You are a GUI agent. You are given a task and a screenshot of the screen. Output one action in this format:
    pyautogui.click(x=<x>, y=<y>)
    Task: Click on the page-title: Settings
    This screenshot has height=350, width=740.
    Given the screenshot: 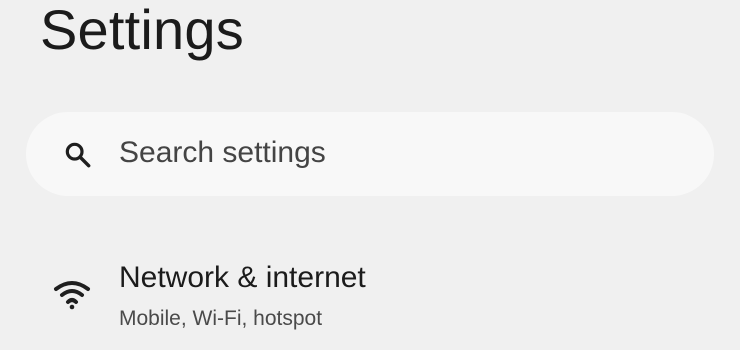 What is the action you would take?
    pyautogui.click(x=142, y=30)
    